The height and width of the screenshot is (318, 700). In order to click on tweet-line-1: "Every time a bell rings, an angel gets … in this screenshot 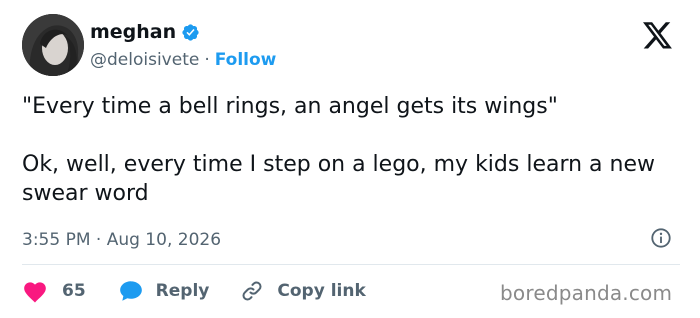, I will do `click(290, 106)`.